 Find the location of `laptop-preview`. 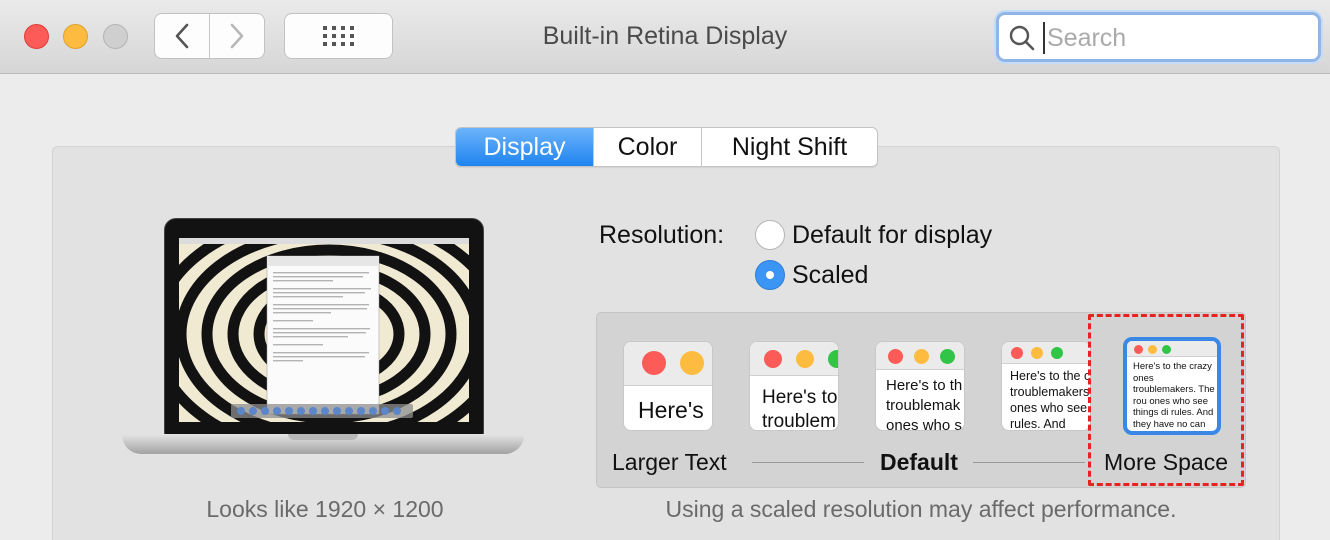

laptop-preview is located at coordinates (323, 343).